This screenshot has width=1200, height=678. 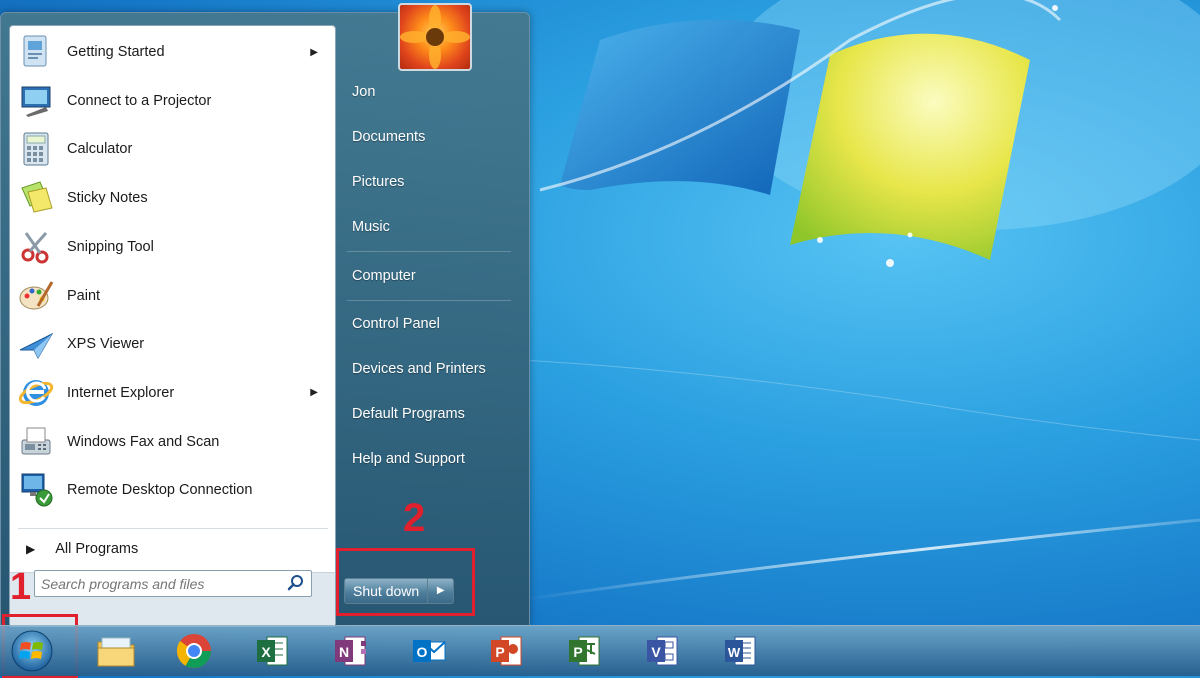 What do you see at coordinates (36, 247) in the screenshot?
I see `scissors-icon` at bounding box center [36, 247].